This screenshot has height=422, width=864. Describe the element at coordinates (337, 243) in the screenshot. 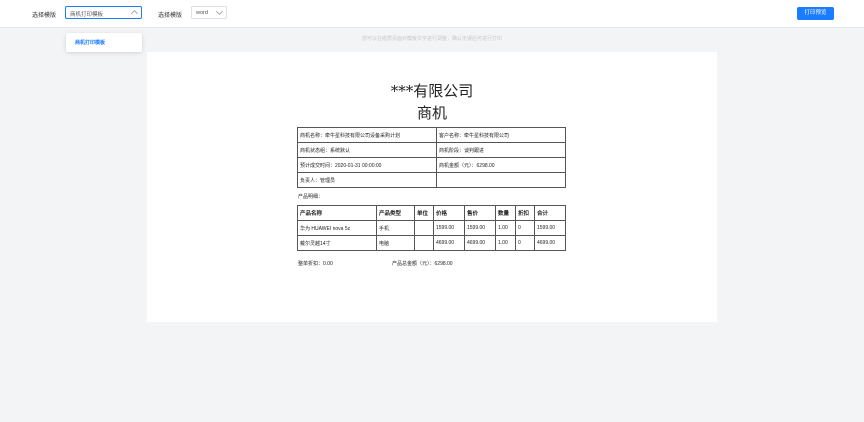

I see `table-cell: 戴尔灵越14寸` at that location.